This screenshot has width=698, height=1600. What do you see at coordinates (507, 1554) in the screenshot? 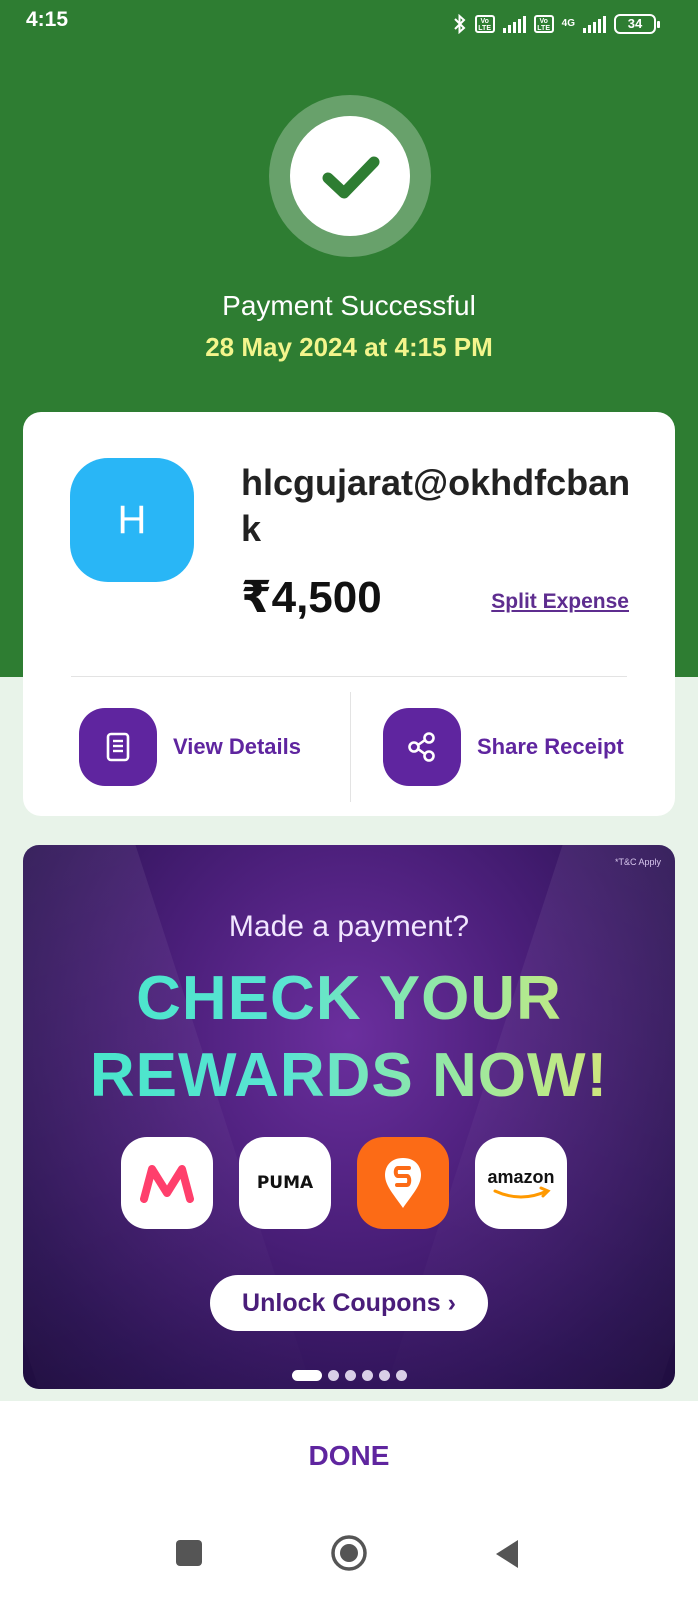
I see `back-icon` at bounding box center [507, 1554].